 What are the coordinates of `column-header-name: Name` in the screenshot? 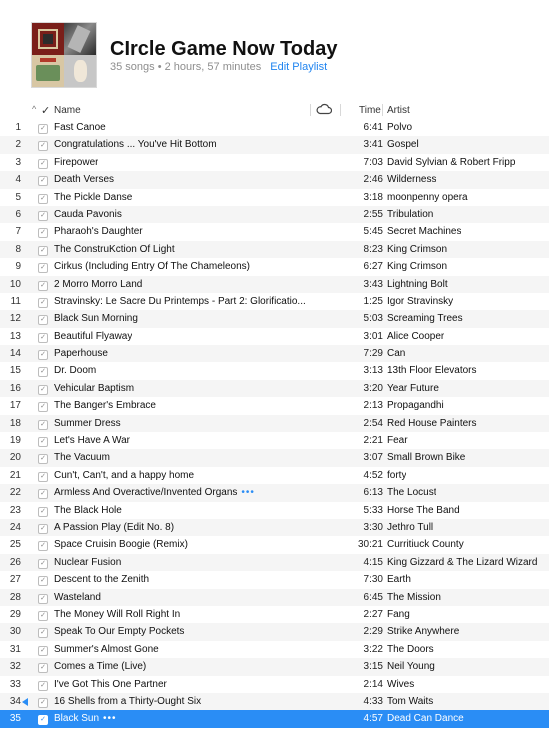 It's located at (67, 110).